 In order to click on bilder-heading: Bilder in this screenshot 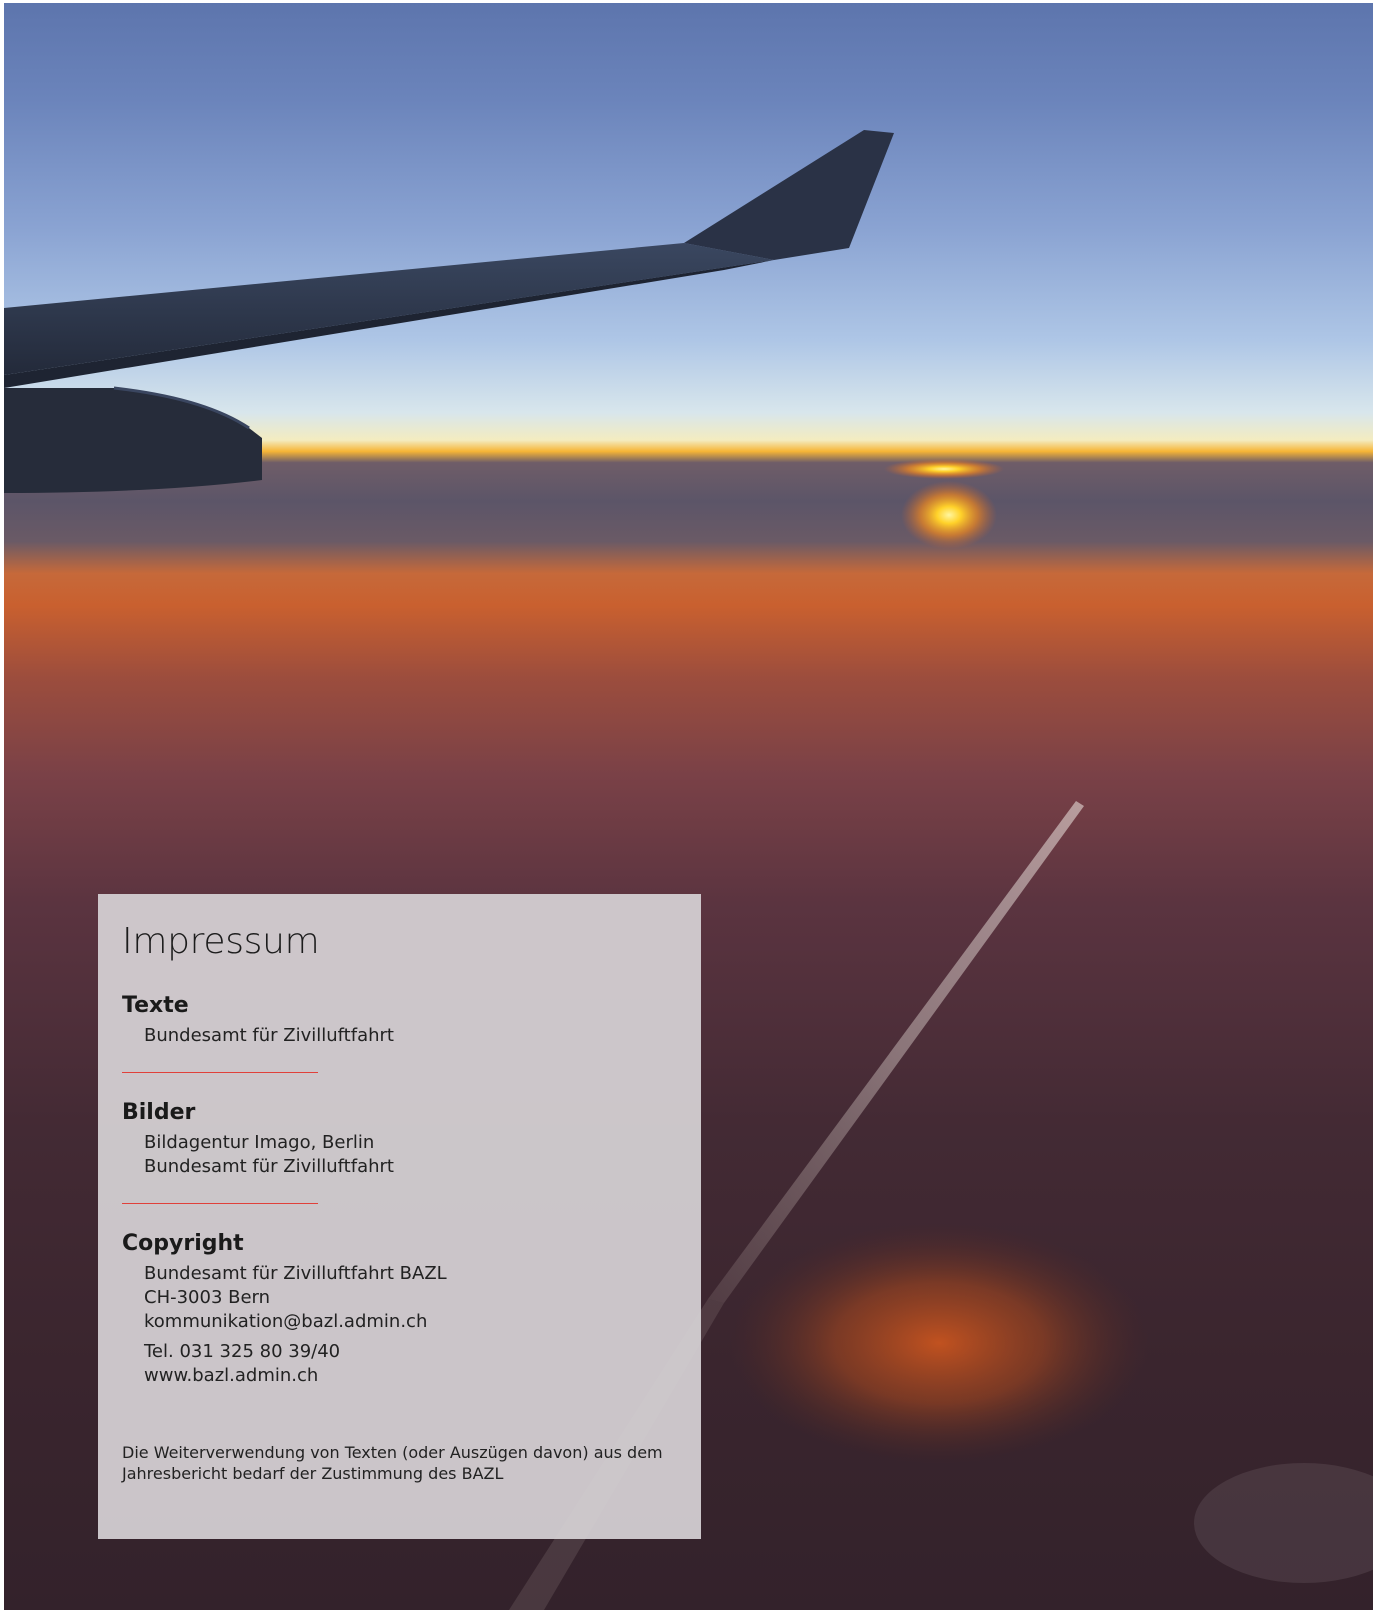, I will do `click(159, 1112)`.